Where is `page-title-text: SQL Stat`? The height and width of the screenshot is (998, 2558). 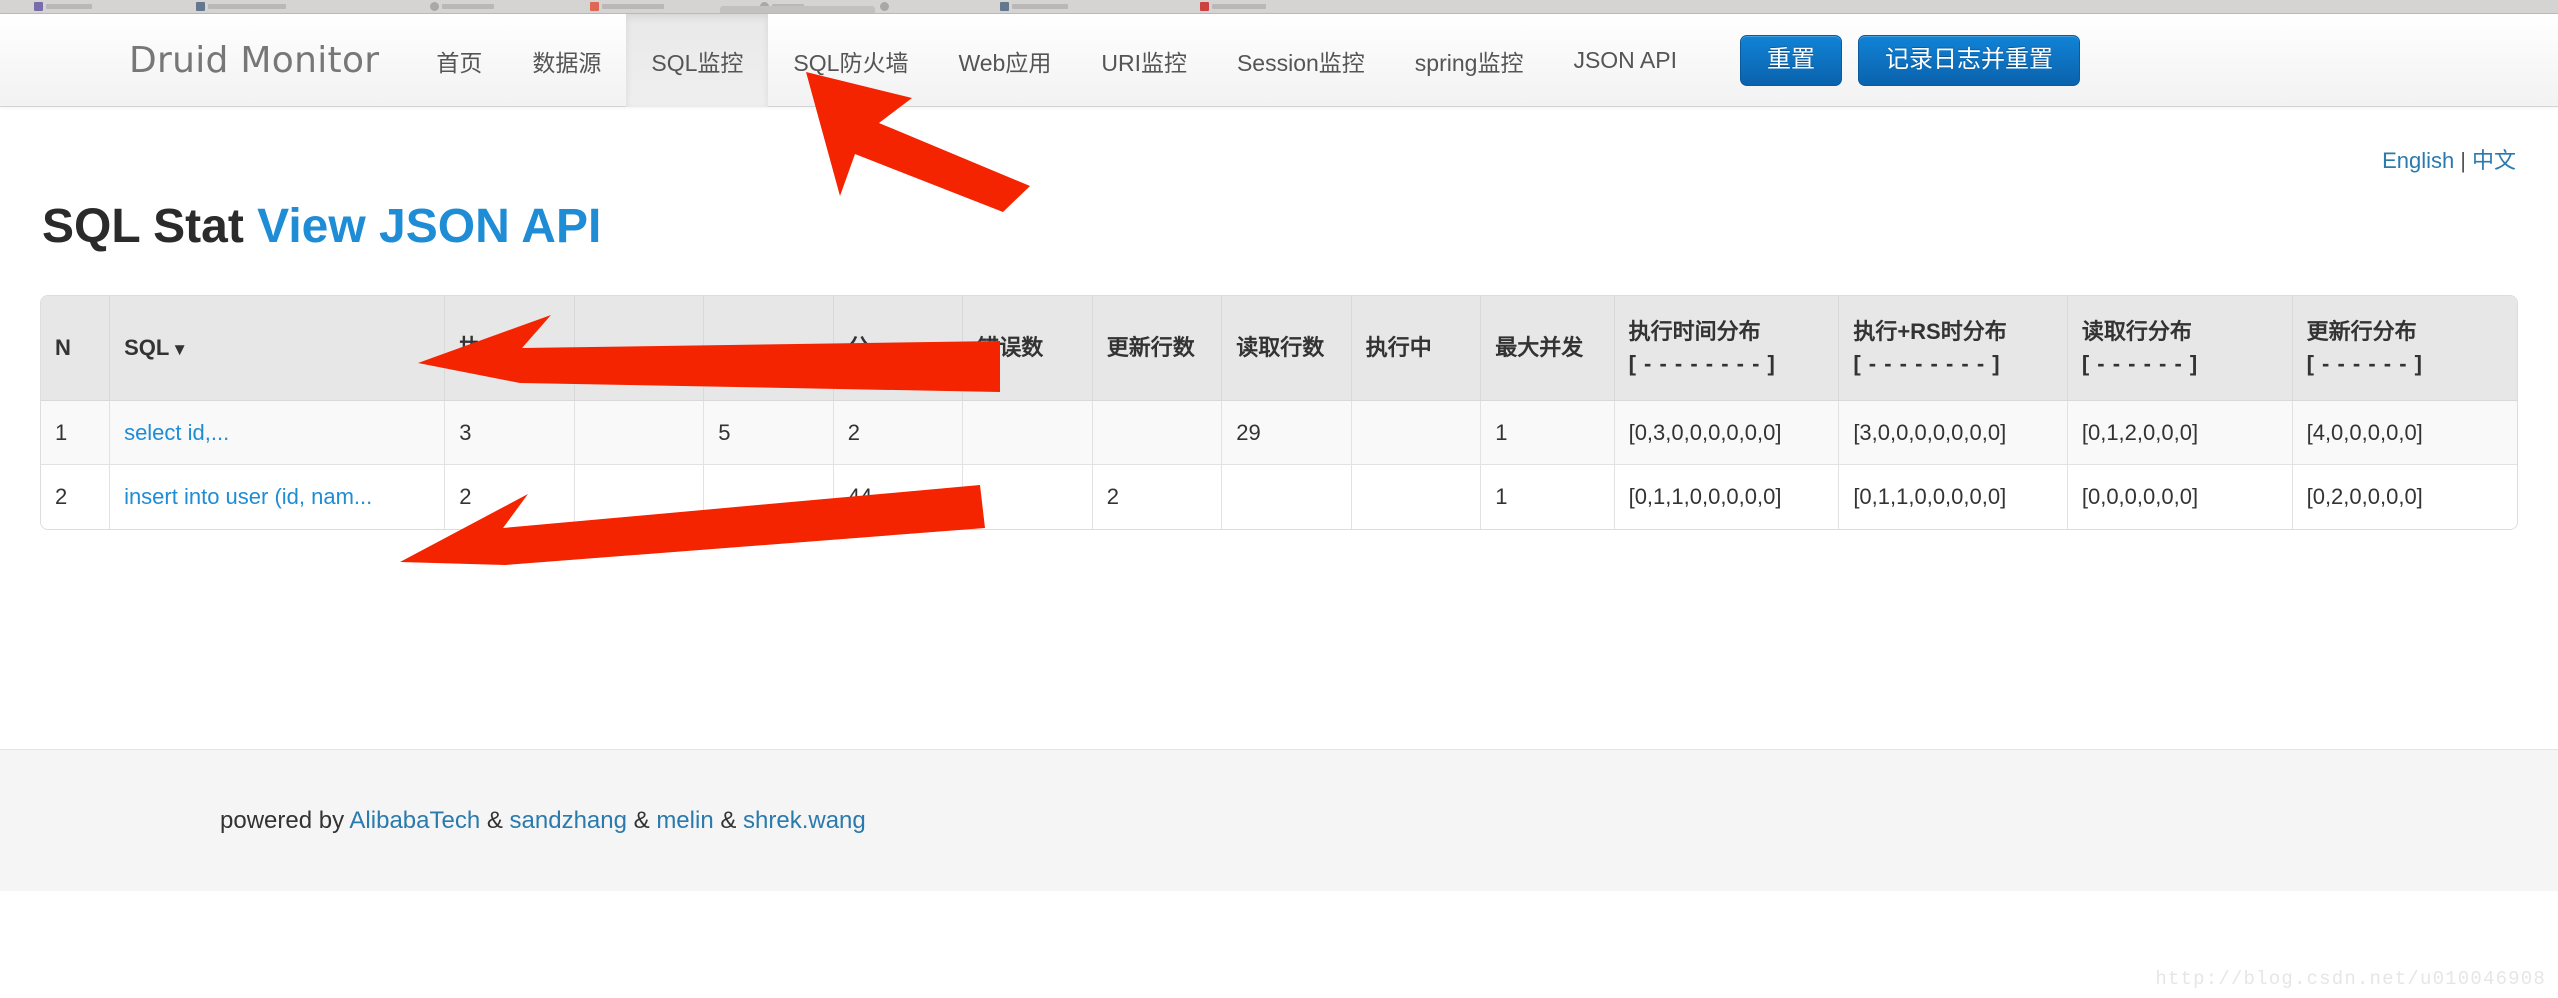 page-title-text: SQL Stat is located at coordinates (143, 227).